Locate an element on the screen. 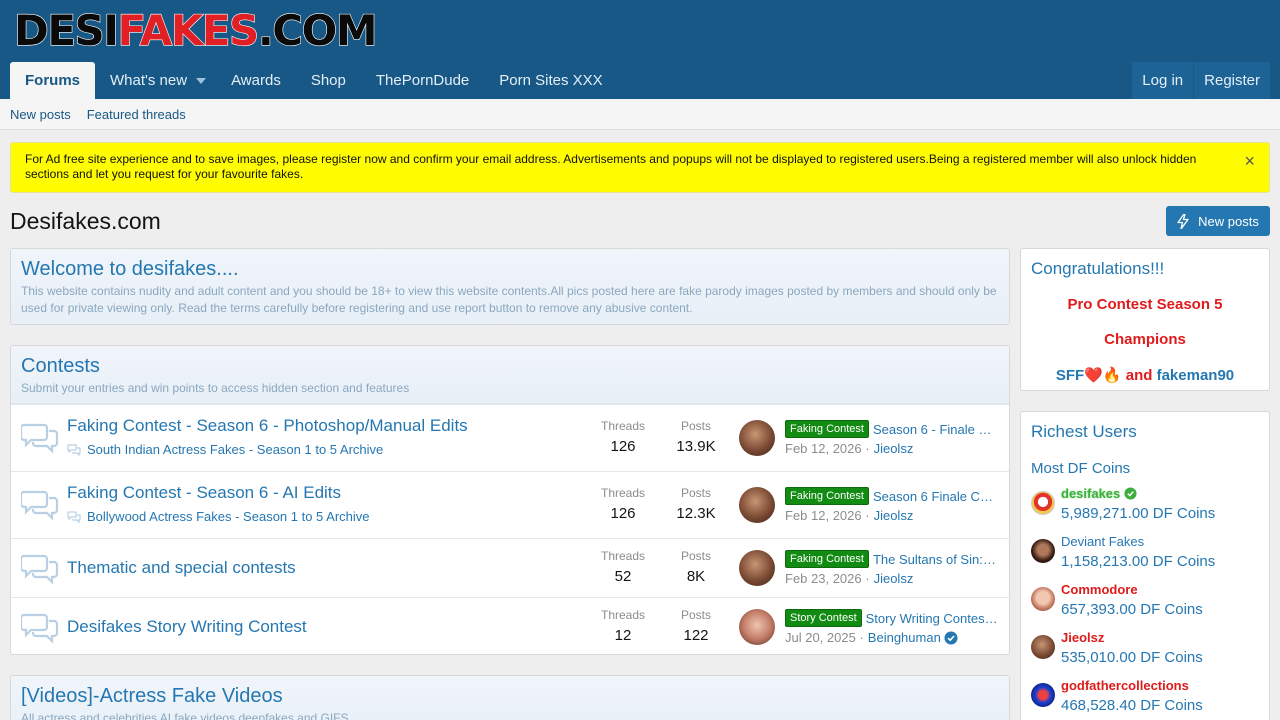 Image resolution: width=1280 pixels, height=720 pixels. user-name: desifakes is located at coordinates (1099, 493).